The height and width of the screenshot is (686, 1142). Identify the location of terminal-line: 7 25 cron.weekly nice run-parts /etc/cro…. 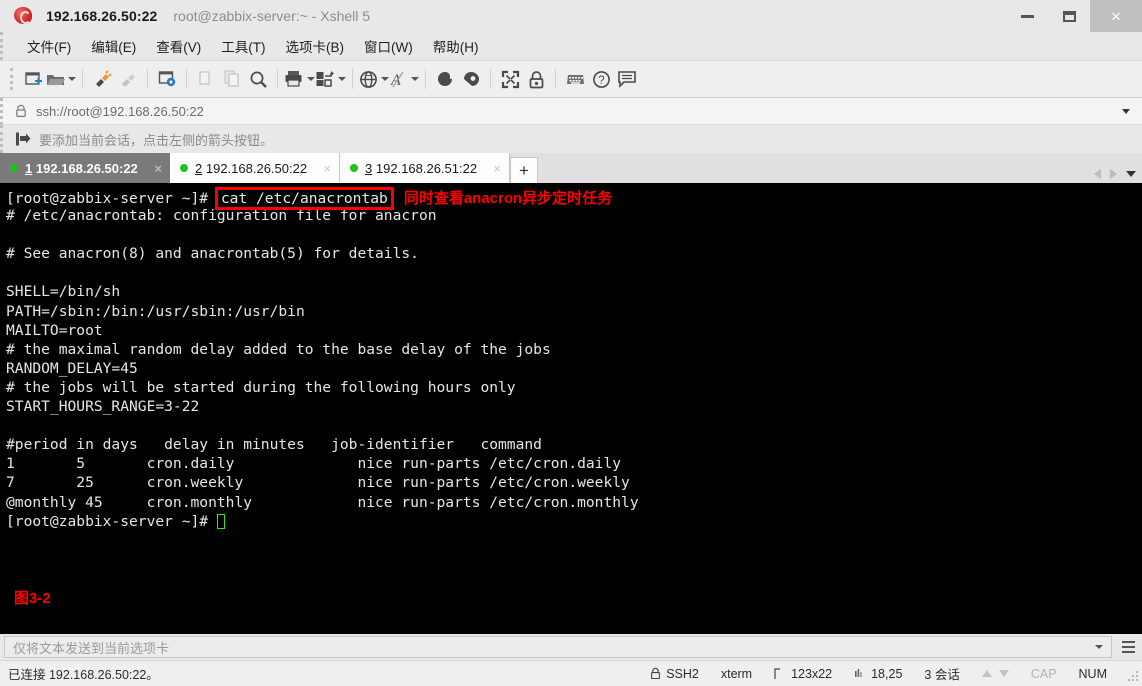
(318, 483).